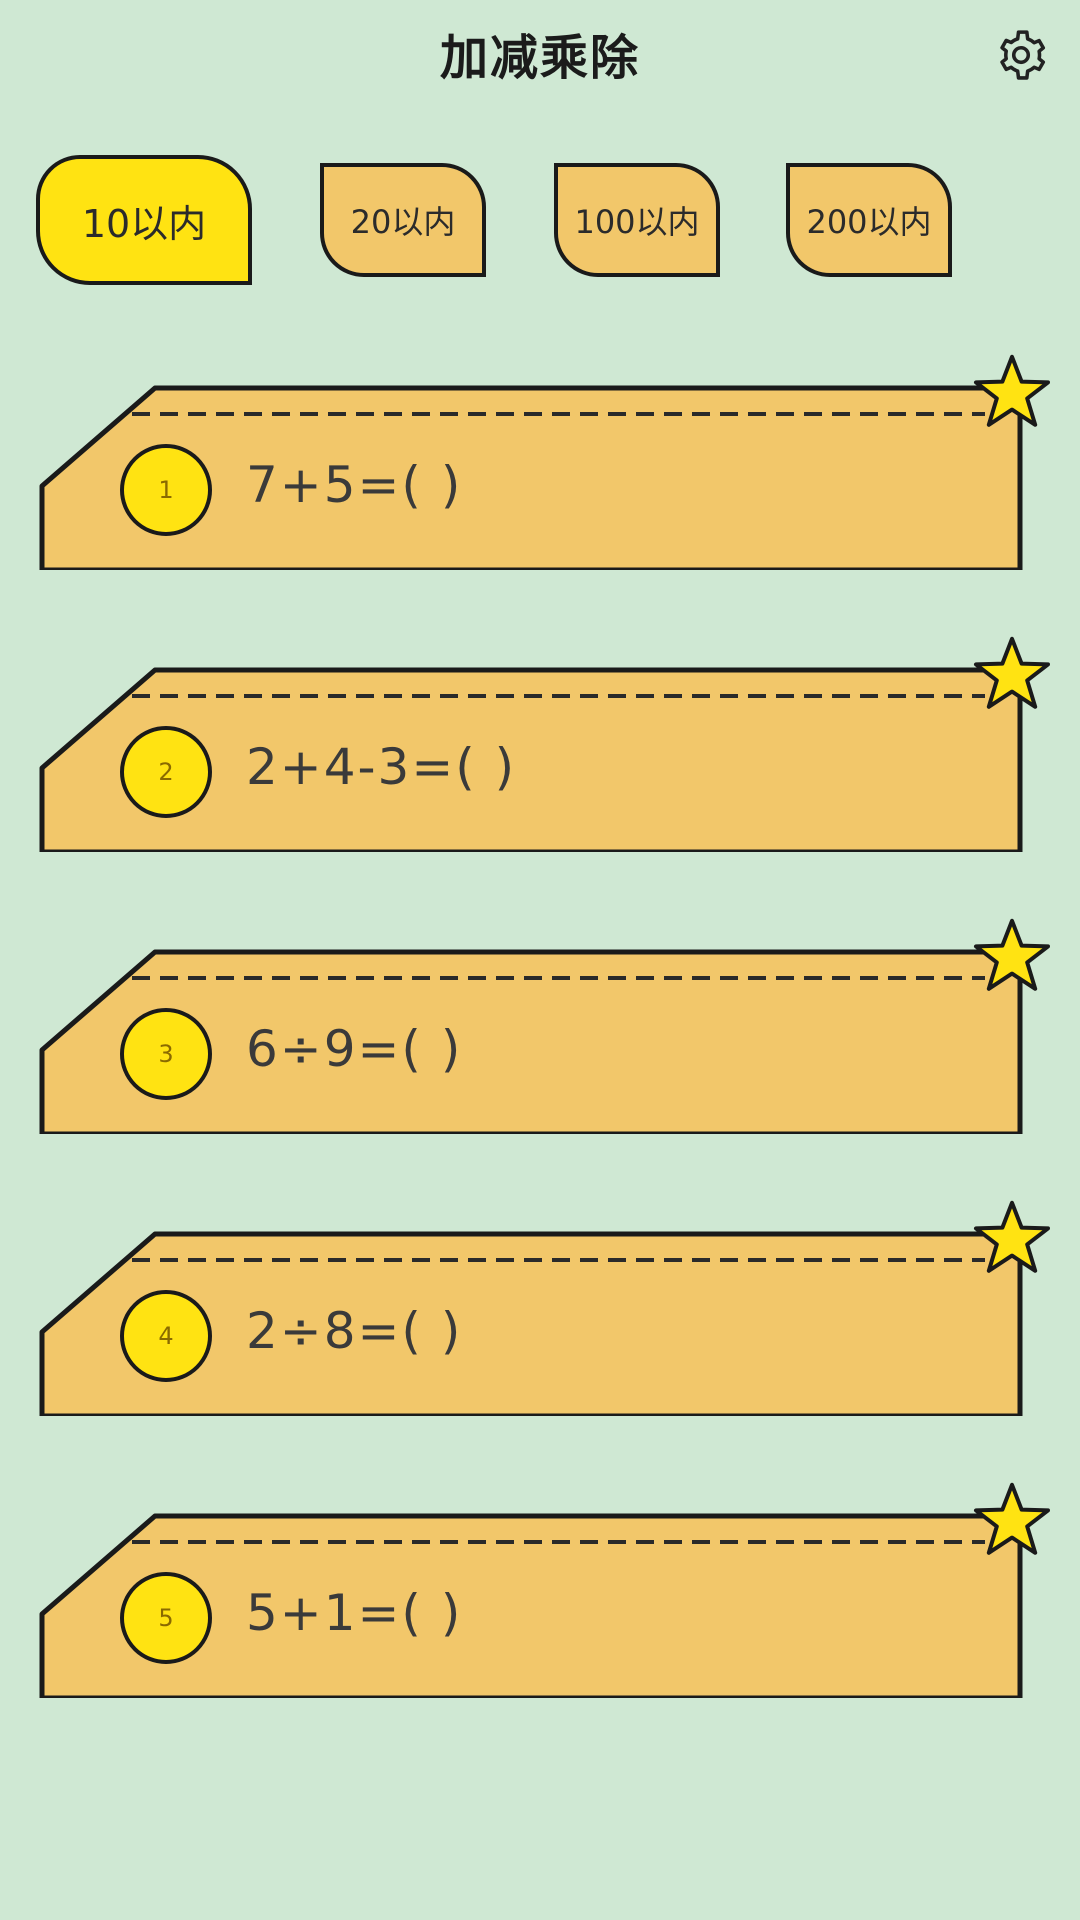  I want to click on tab-label: 20以内, so click(403, 222).